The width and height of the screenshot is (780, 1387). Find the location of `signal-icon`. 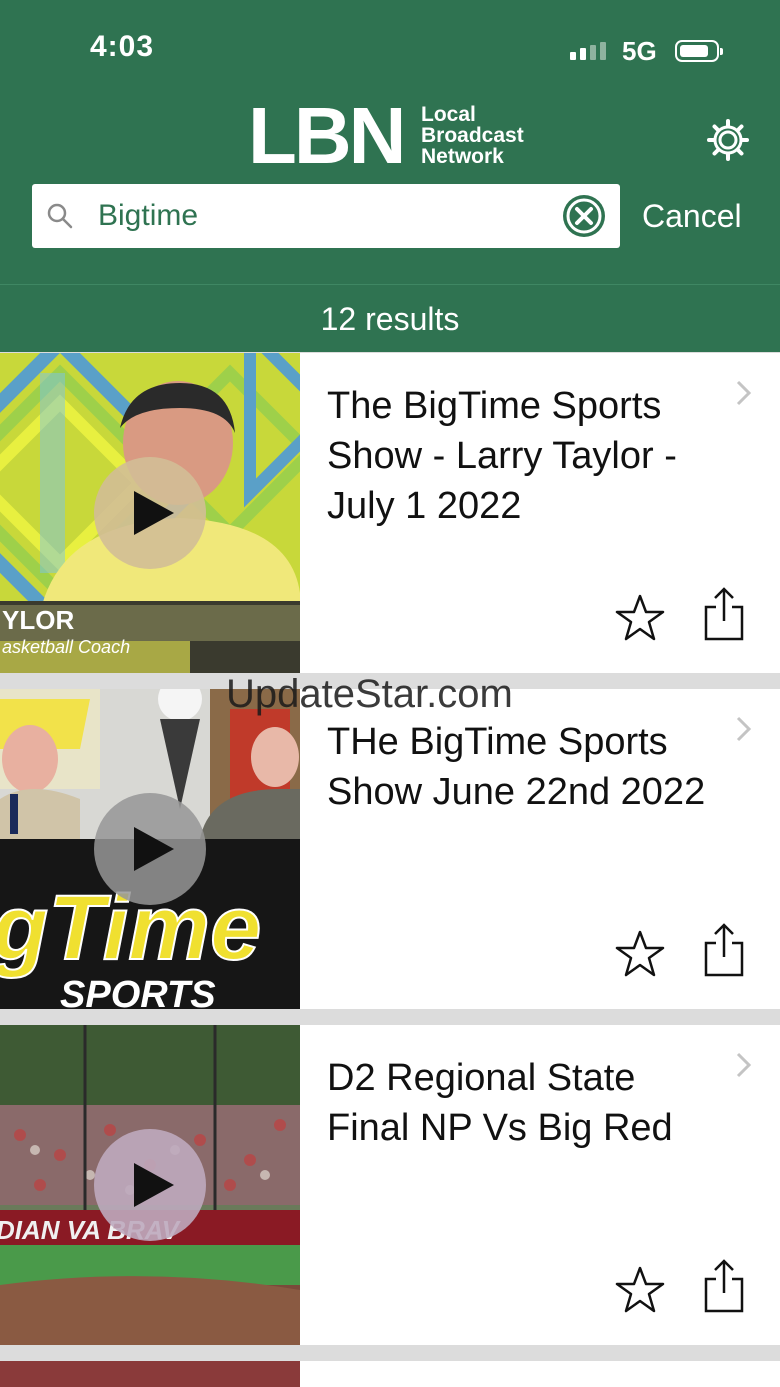

signal-icon is located at coordinates (588, 51).